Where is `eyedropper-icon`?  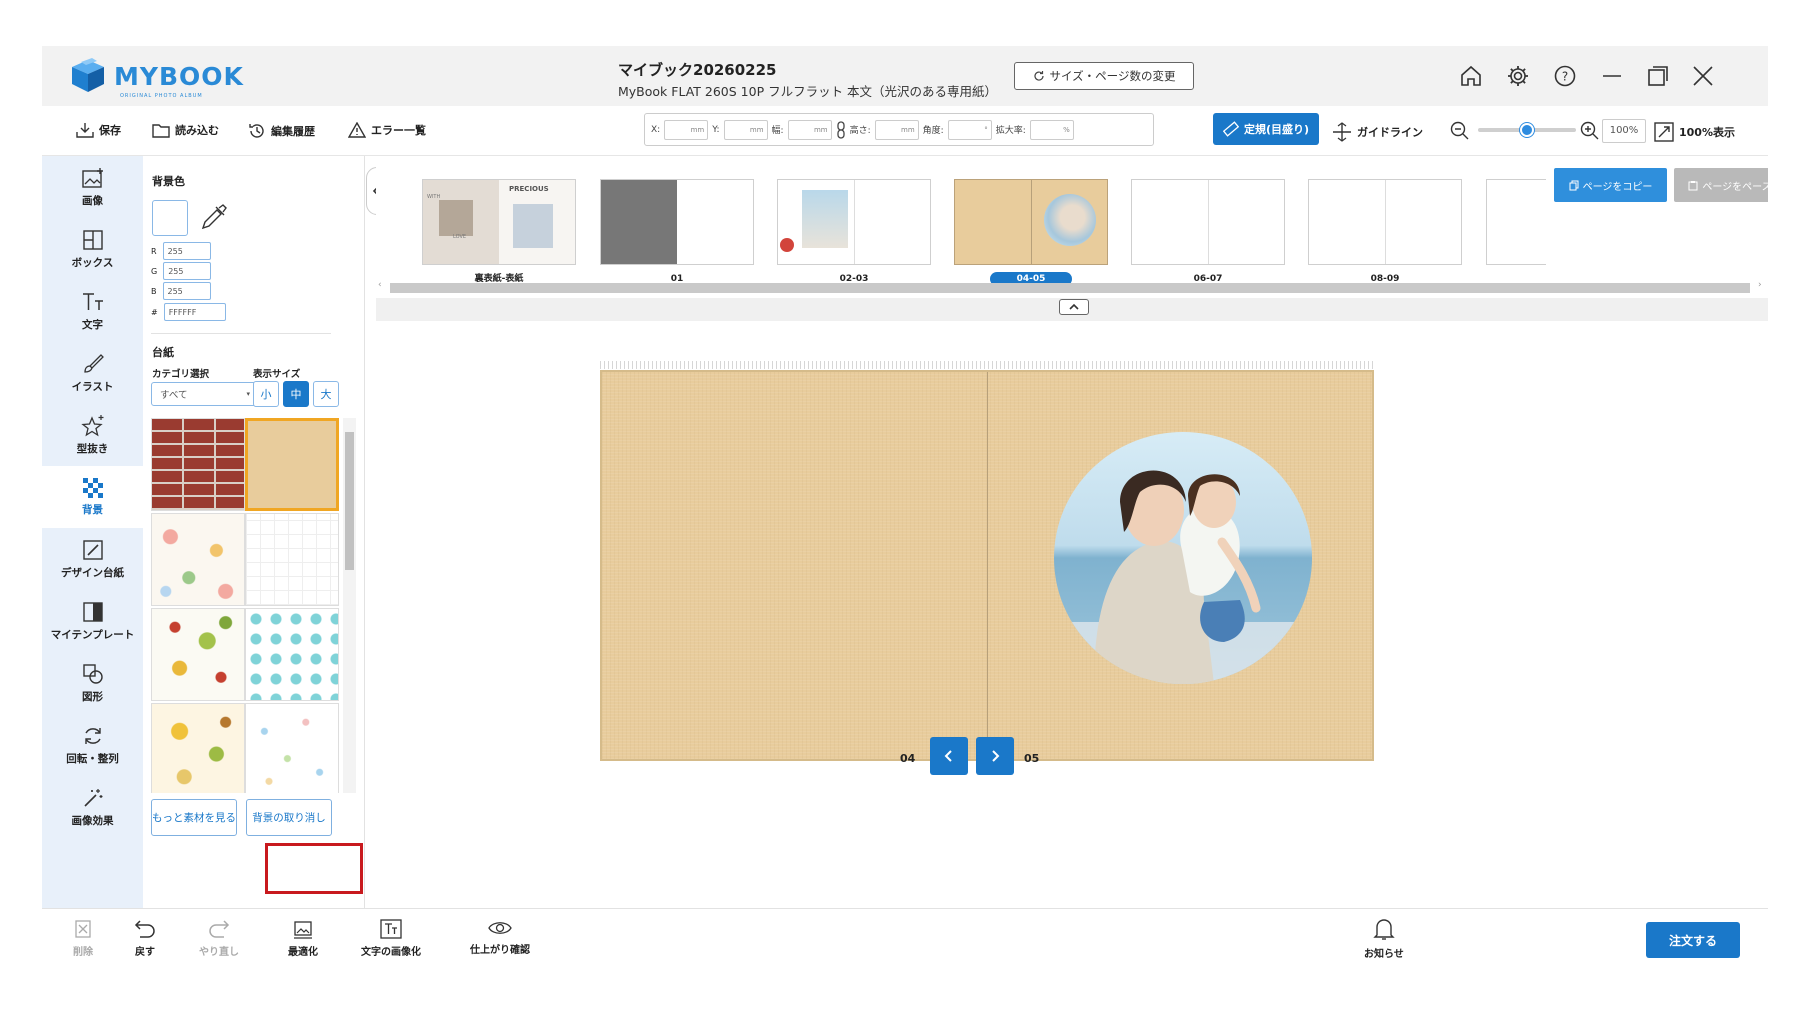
eyedropper-icon is located at coordinates (213, 218).